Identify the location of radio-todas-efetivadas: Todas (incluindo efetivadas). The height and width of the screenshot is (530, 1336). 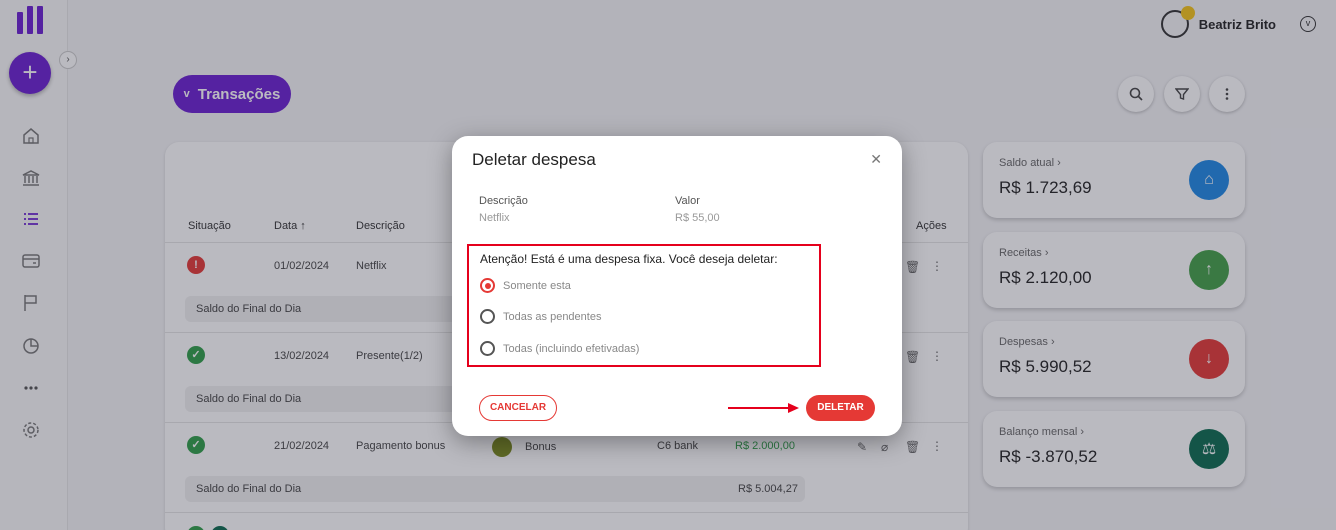
(559, 348).